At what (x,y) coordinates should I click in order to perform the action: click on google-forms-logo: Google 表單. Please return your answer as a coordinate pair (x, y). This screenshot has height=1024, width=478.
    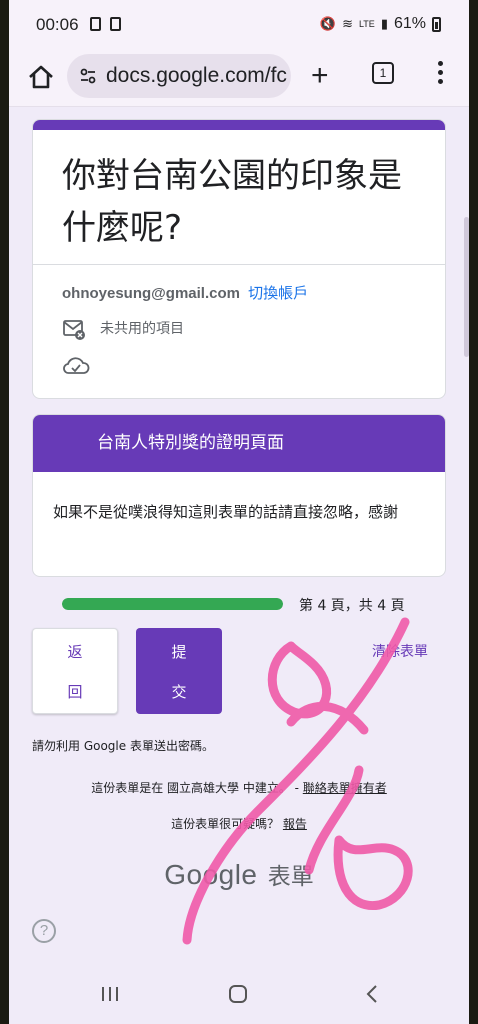
    Looking at the image, I should click on (239, 874).